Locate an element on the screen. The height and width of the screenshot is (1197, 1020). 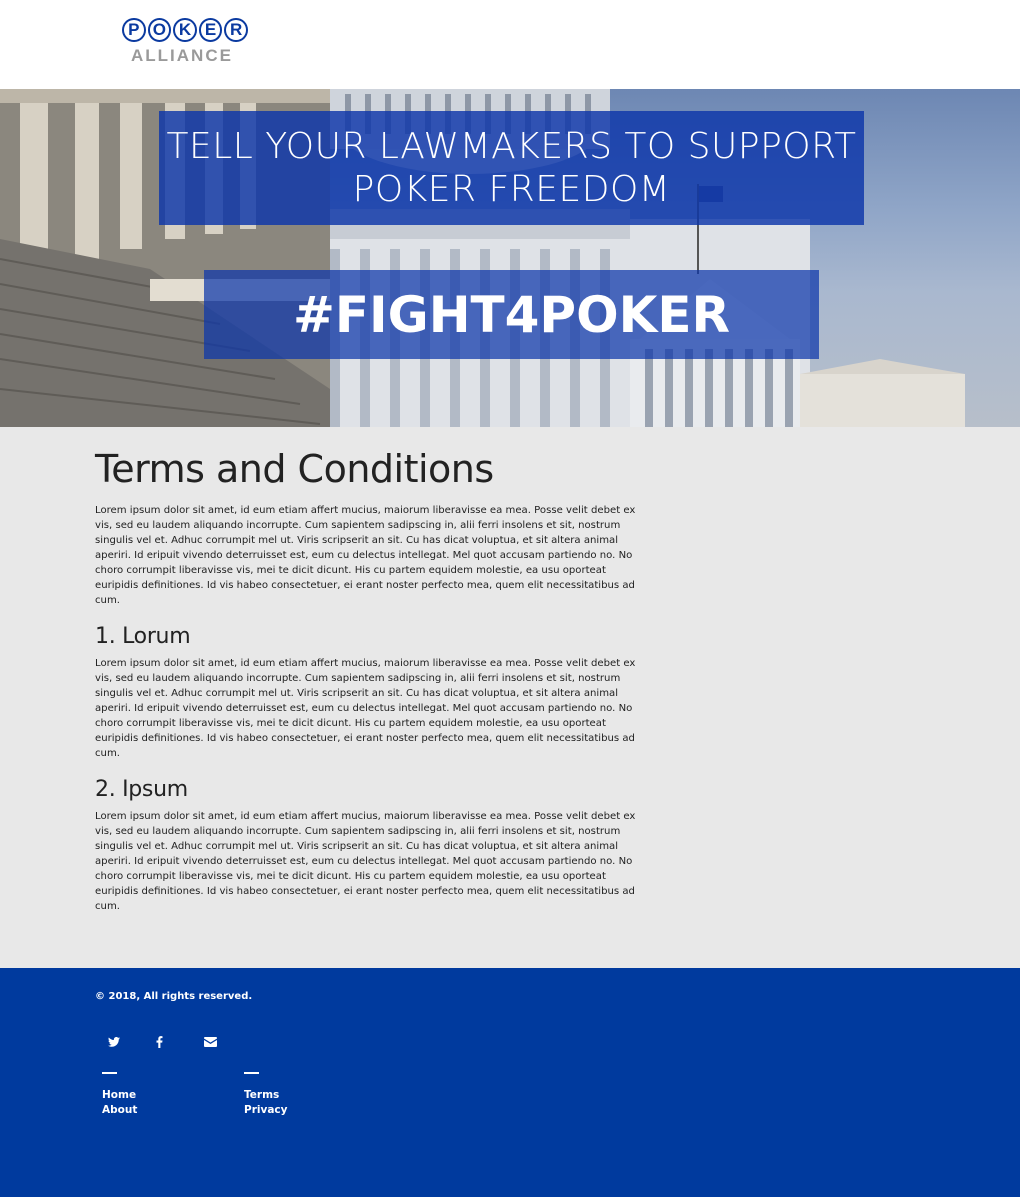
facebook-link is located at coordinates (180, 1042).